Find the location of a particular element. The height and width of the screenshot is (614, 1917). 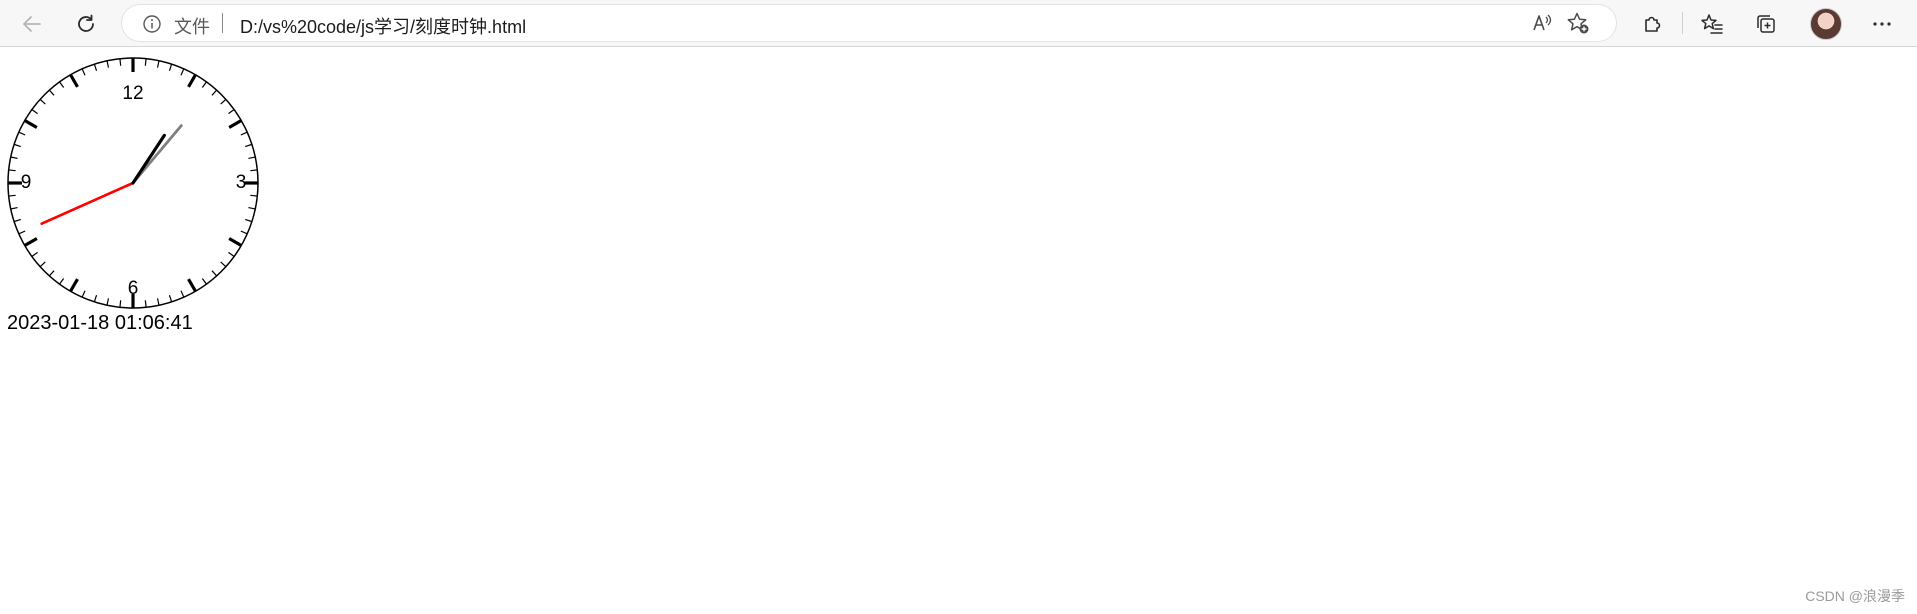

extensions-icon is located at coordinates (1652, 24).